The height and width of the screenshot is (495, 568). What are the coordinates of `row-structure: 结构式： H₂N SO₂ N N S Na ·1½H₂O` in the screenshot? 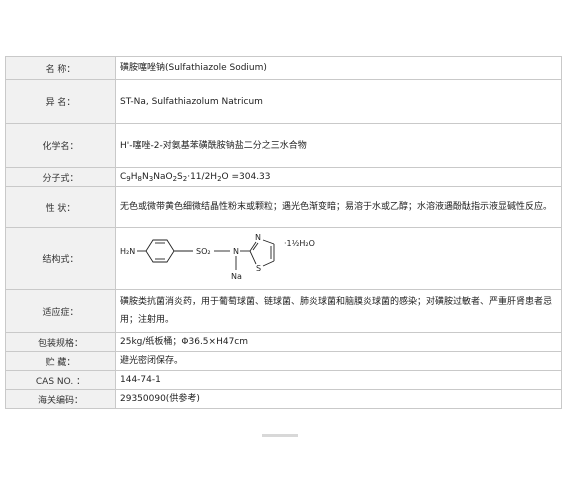 It's located at (283, 258).